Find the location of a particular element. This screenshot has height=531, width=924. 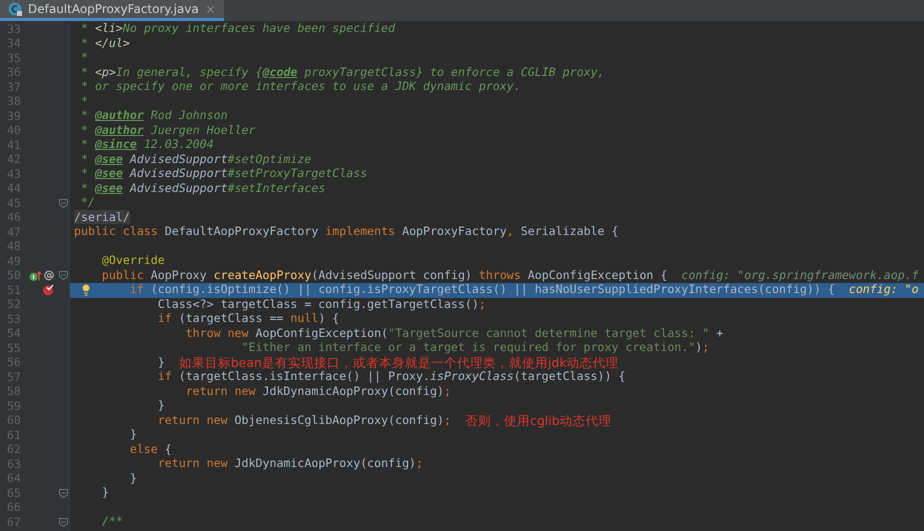

code-line: public AopProxy createAopProxy(AdvisedSupport config) throws AopConfigException { is located at coordinates (385, 276).